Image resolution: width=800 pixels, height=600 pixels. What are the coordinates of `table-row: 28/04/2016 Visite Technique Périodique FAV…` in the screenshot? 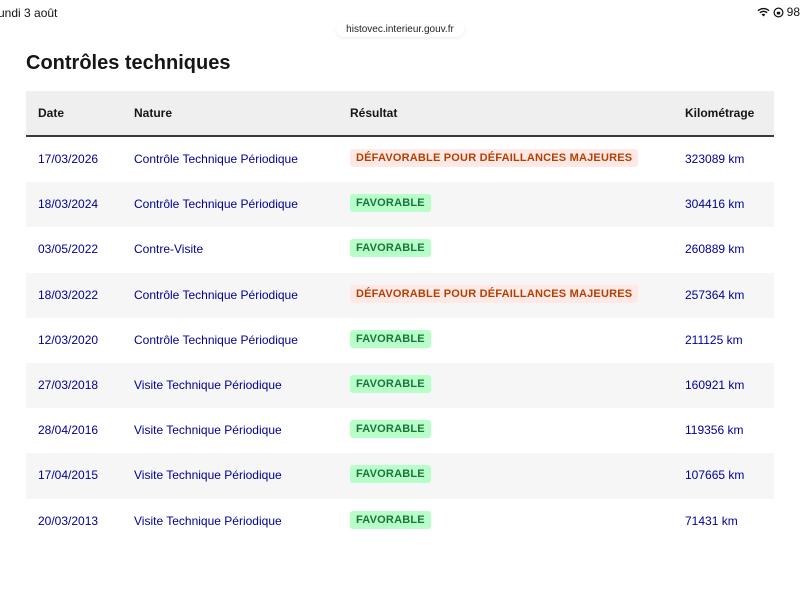 It's located at (400, 430).